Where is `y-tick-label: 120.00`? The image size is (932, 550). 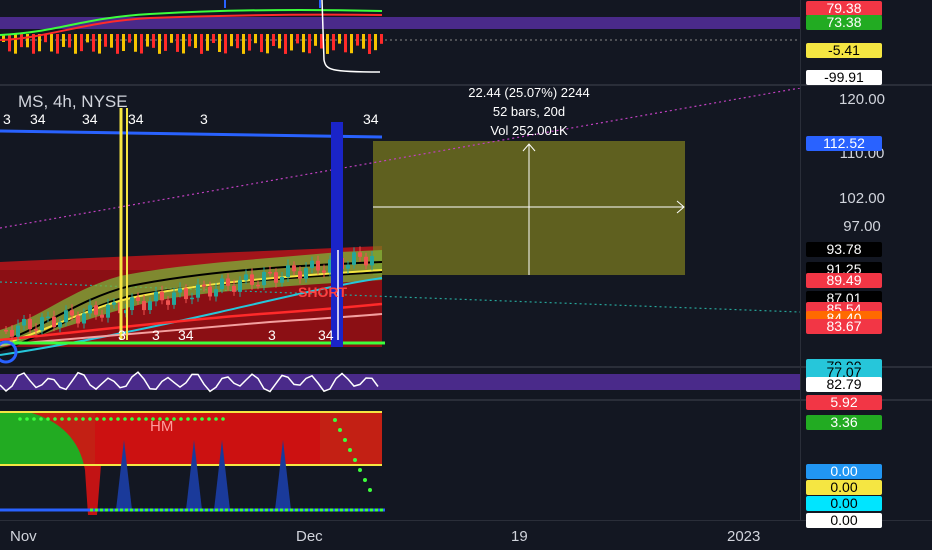
y-tick-label: 120.00 is located at coordinates (862, 99).